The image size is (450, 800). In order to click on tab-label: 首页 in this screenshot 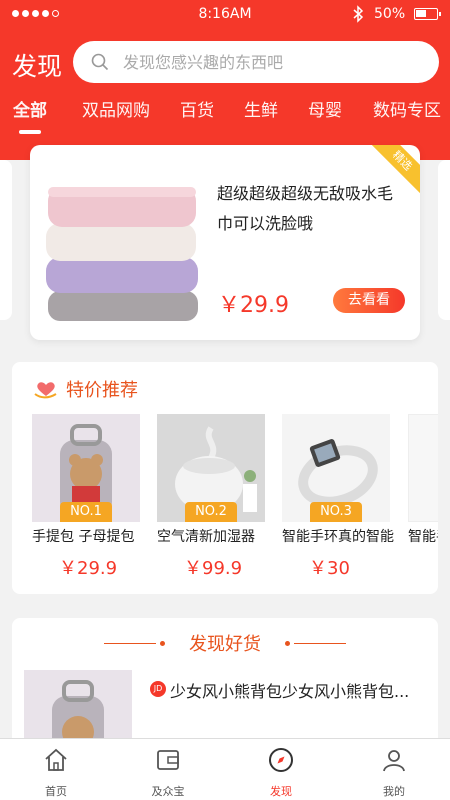, I will do `click(56, 791)`.